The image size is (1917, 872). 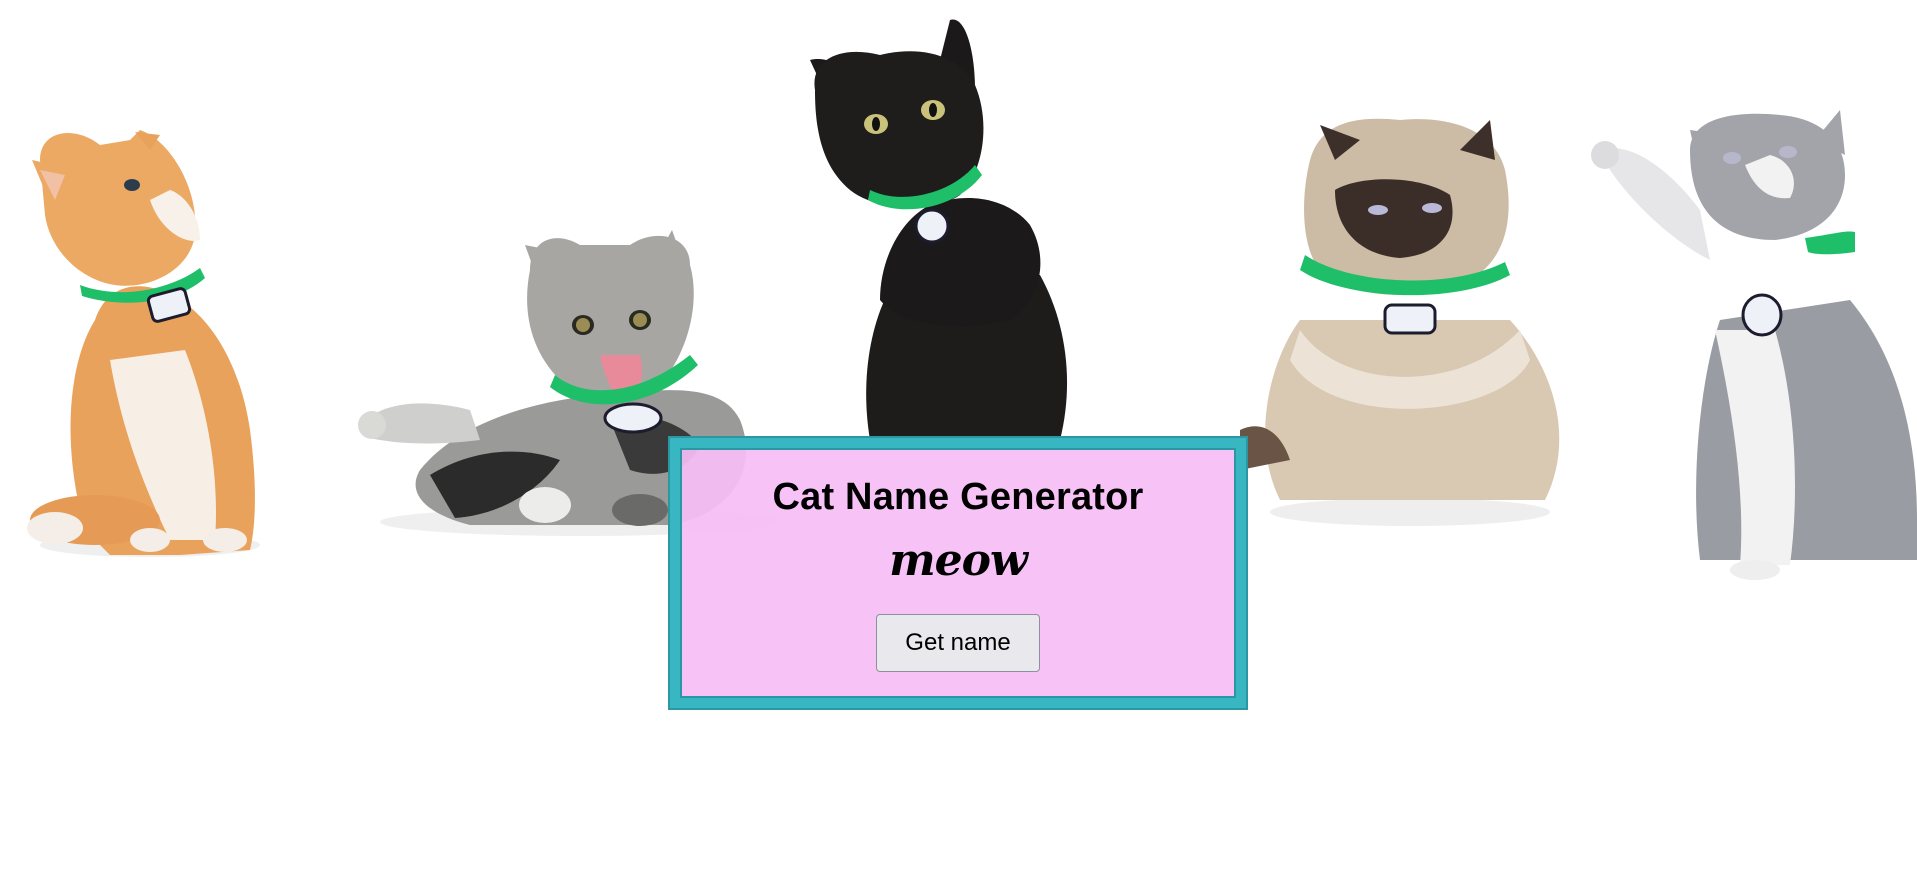 I want to click on orange-kitten-image, so click(x=143, y=343).